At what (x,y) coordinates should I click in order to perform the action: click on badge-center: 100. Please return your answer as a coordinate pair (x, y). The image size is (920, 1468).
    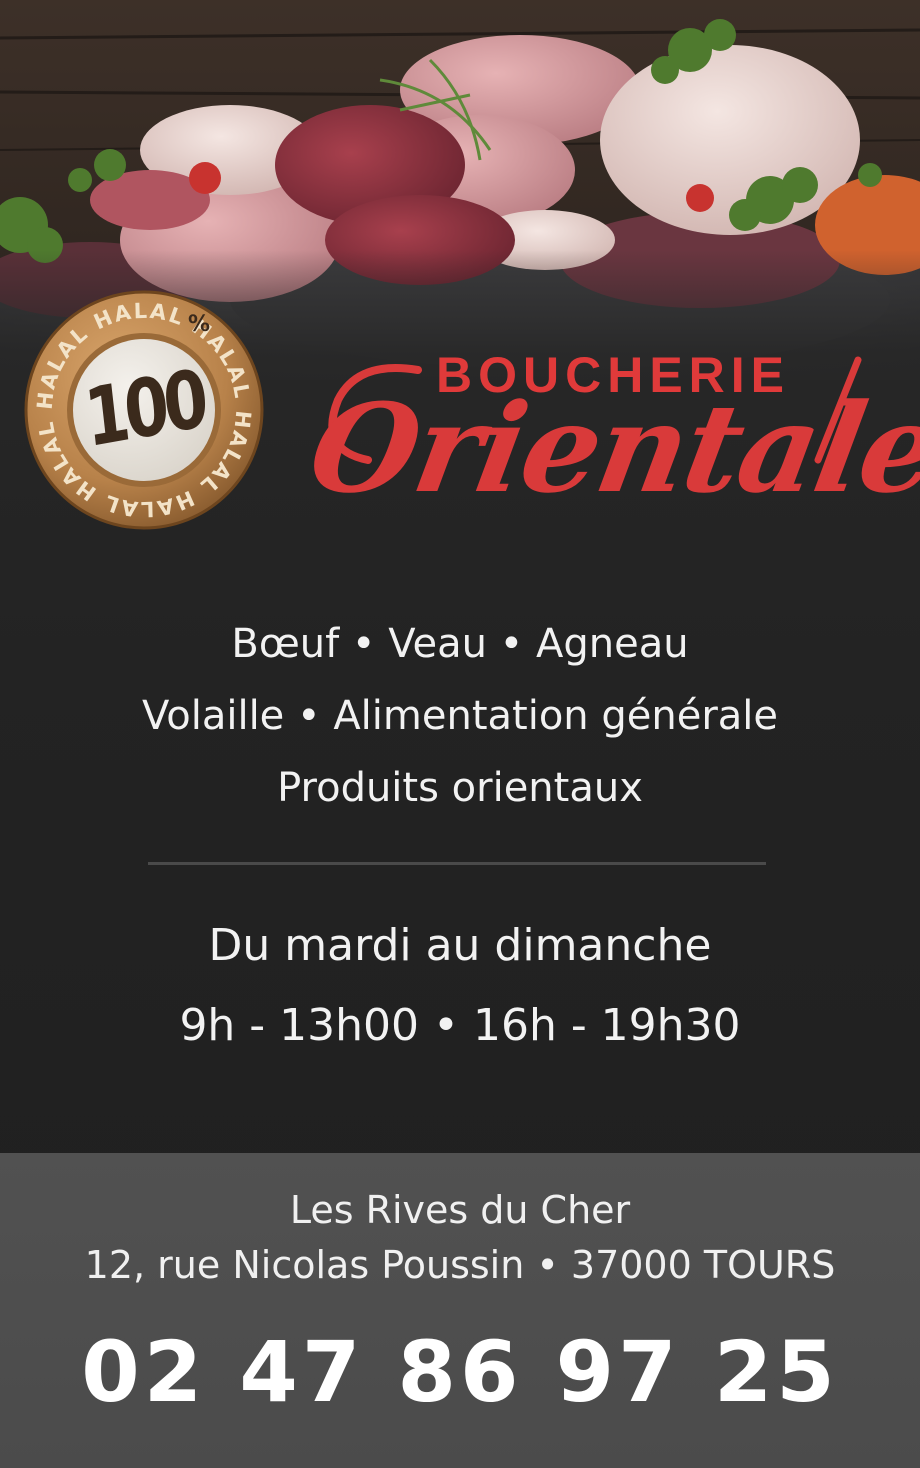
    Looking at the image, I should click on (144, 410).